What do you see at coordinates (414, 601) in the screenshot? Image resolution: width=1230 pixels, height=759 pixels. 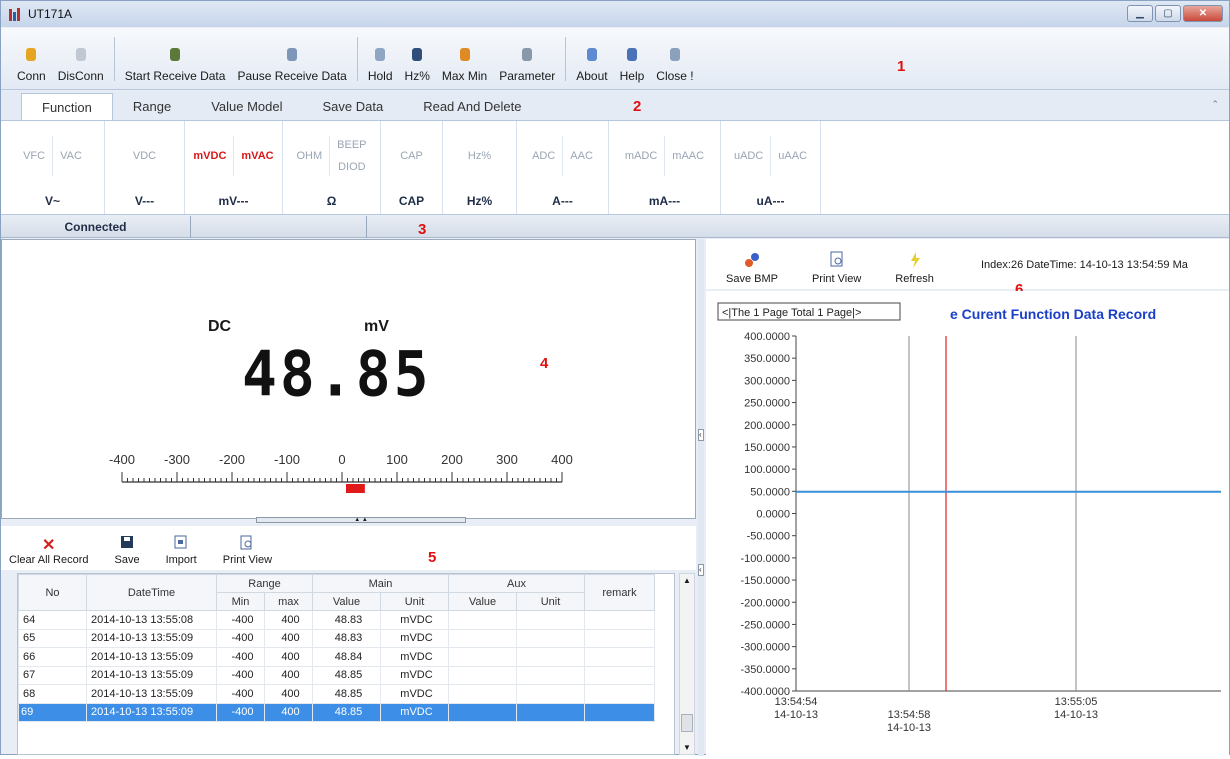 I see `col-main-unit: Unit` at bounding box center [414, 601].